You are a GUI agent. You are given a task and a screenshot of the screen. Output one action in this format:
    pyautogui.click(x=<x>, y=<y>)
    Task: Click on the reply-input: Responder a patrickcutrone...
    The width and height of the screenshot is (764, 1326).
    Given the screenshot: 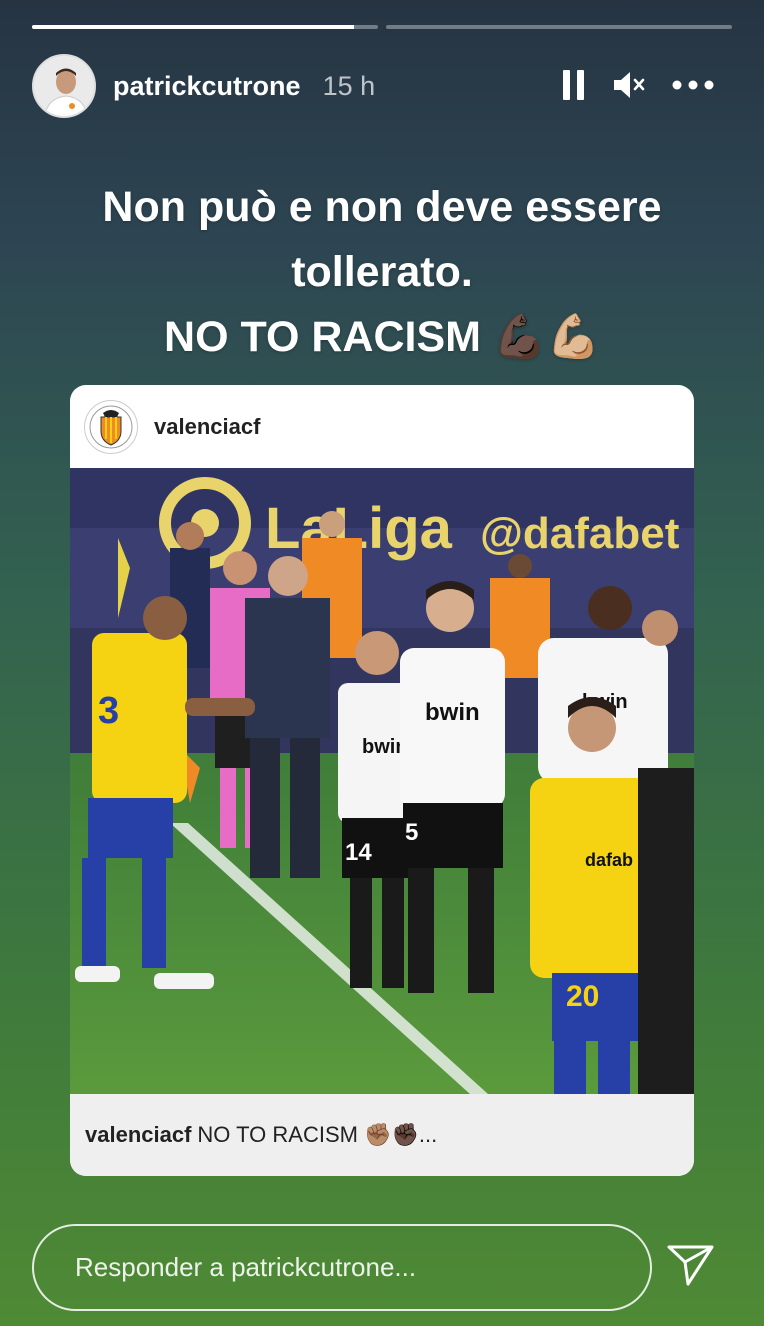 What is the action you would take?
    pyautogui.click(x=342, y=1267)
    